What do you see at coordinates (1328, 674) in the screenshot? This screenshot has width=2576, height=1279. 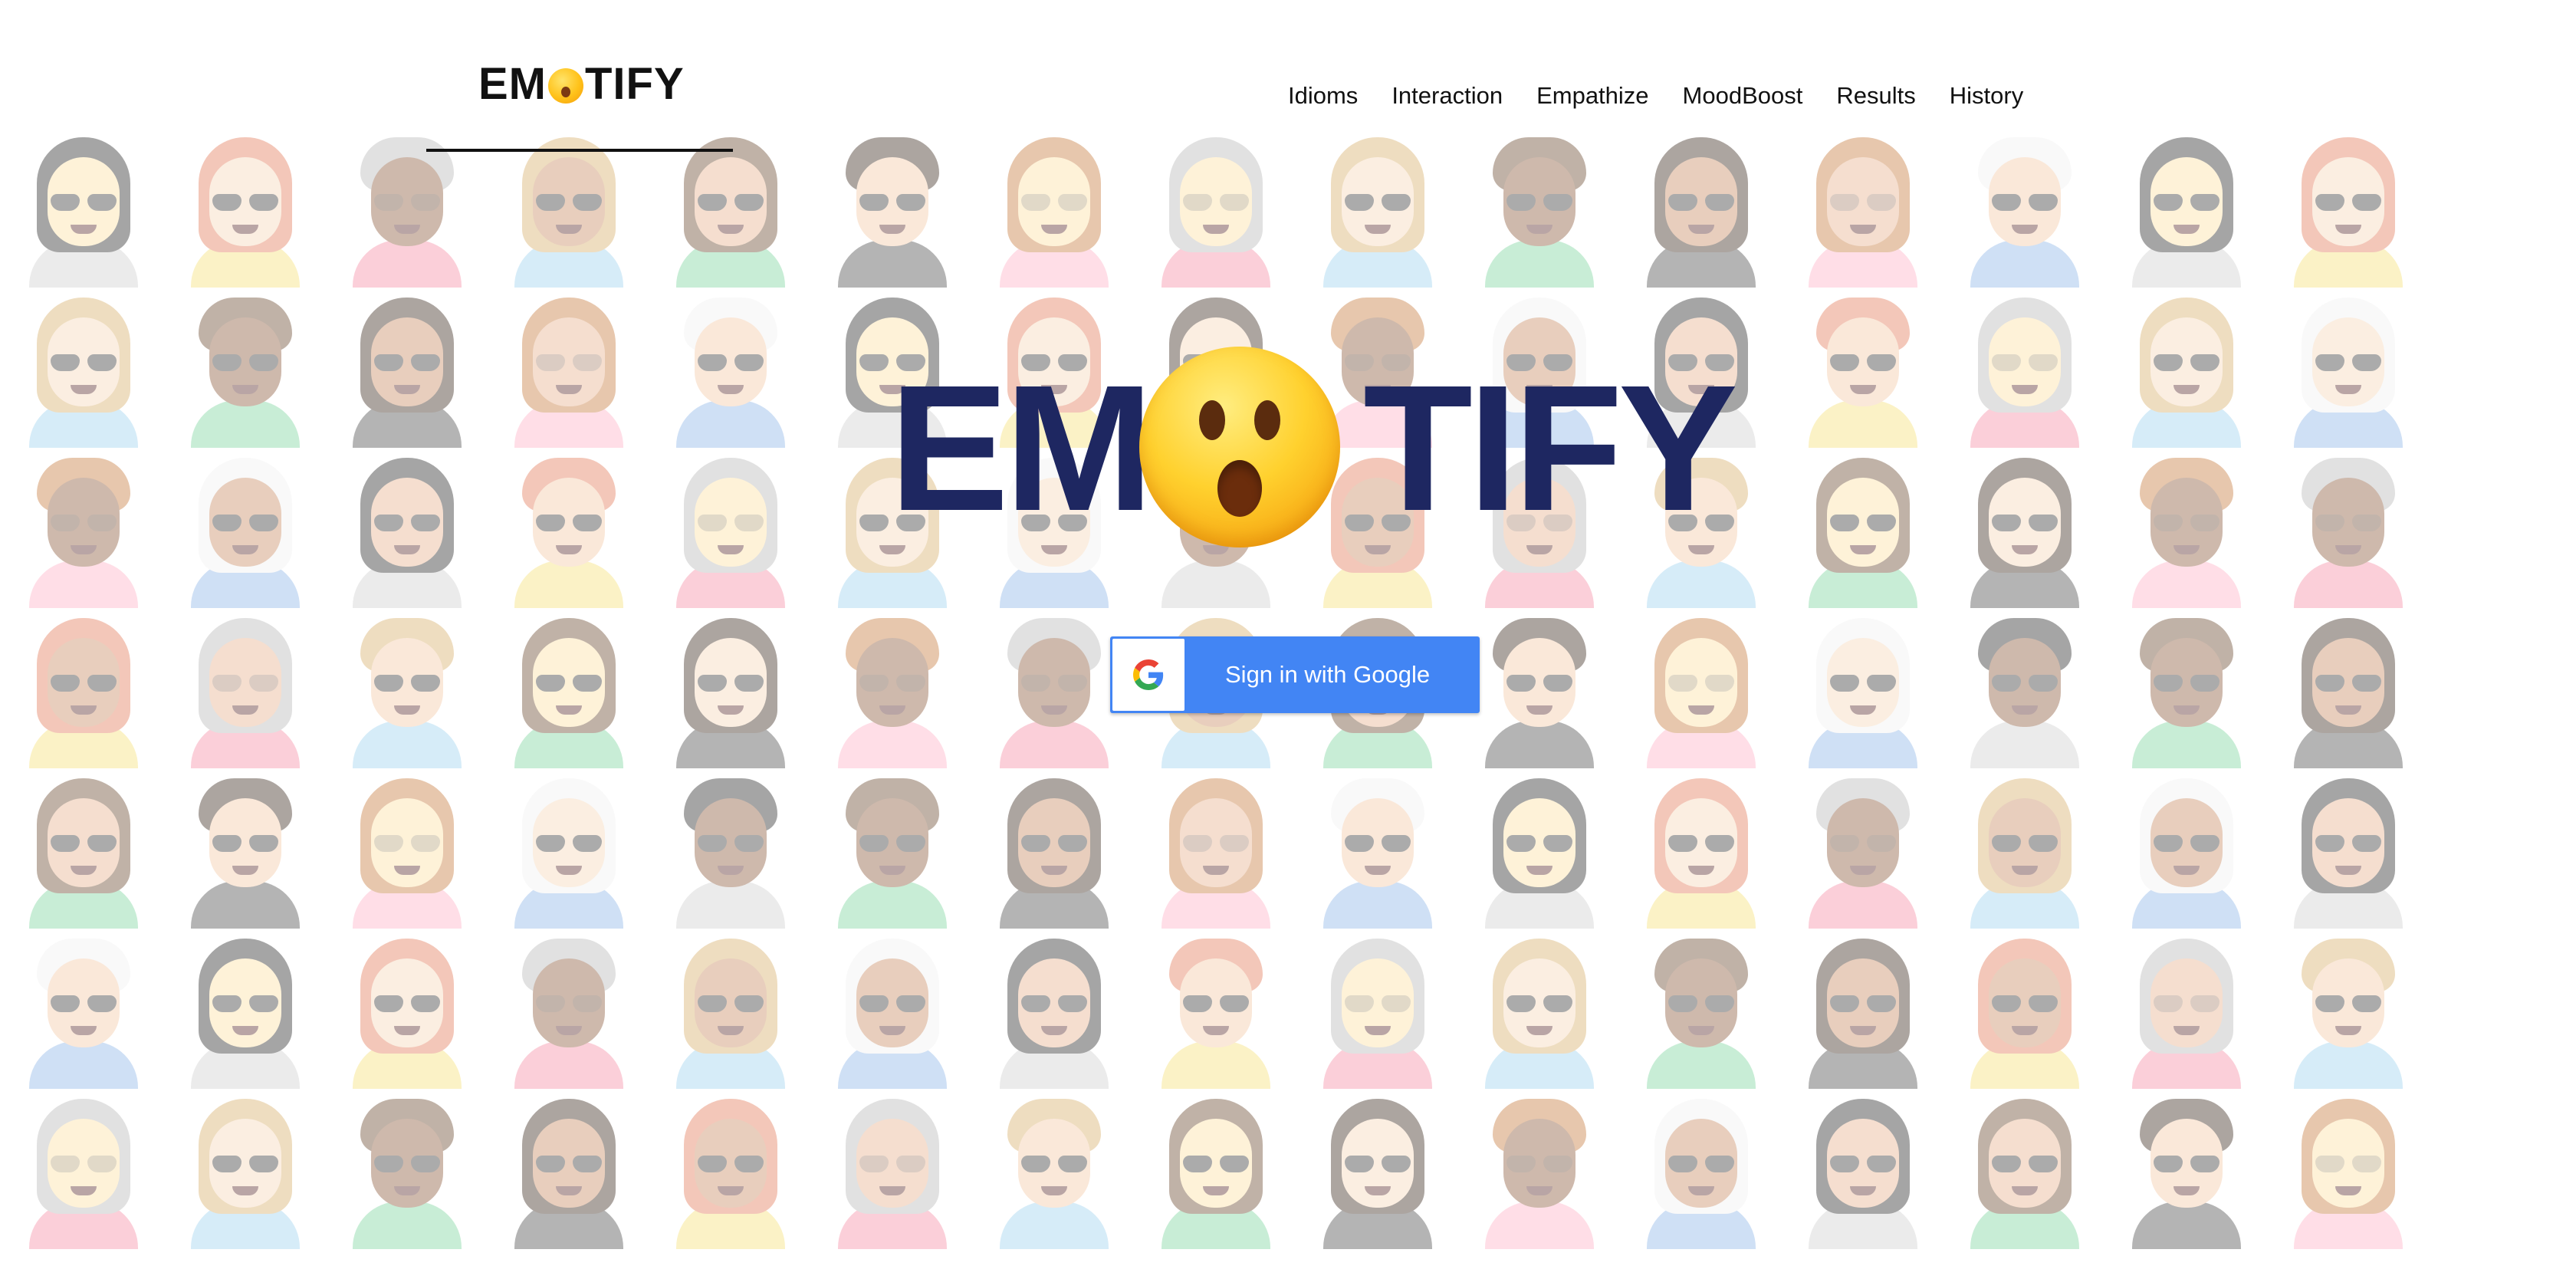 I see `google-signin-label: Sign in with Google` at bounding box center [1328, 674].